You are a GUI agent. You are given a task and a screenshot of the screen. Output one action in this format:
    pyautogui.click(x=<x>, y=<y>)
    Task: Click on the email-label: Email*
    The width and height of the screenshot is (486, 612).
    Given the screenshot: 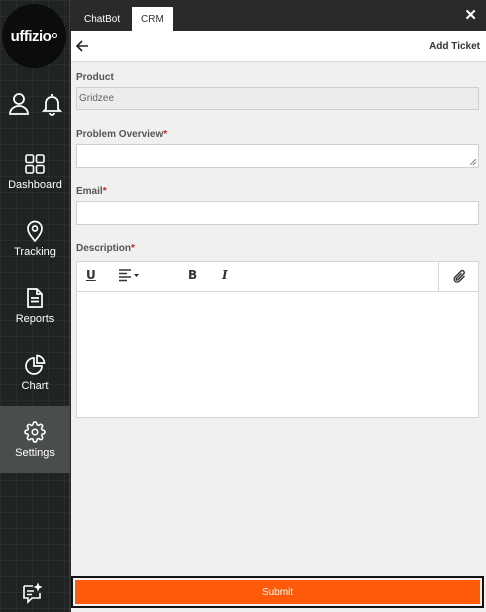 What is the action you would take?
    pyautogui.click(x=91, y=191)
    